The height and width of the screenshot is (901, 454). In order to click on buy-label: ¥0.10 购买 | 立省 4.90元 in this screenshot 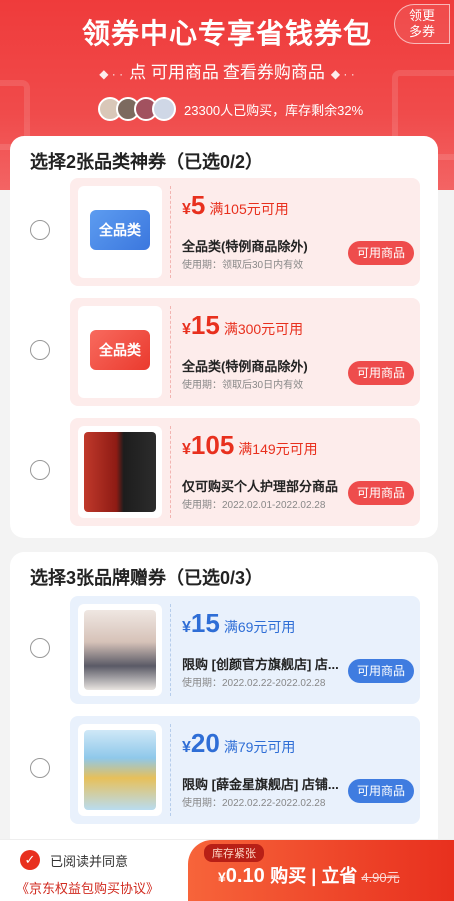, I will do `click(309, 875)`.